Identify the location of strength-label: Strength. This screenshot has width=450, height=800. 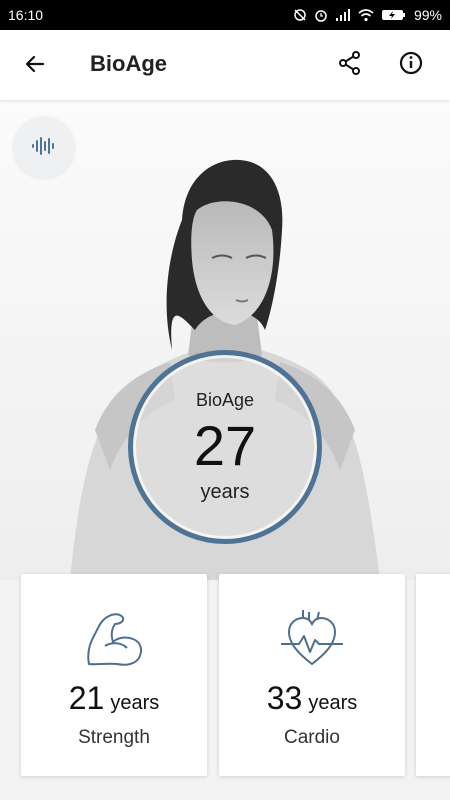
(114, 737).